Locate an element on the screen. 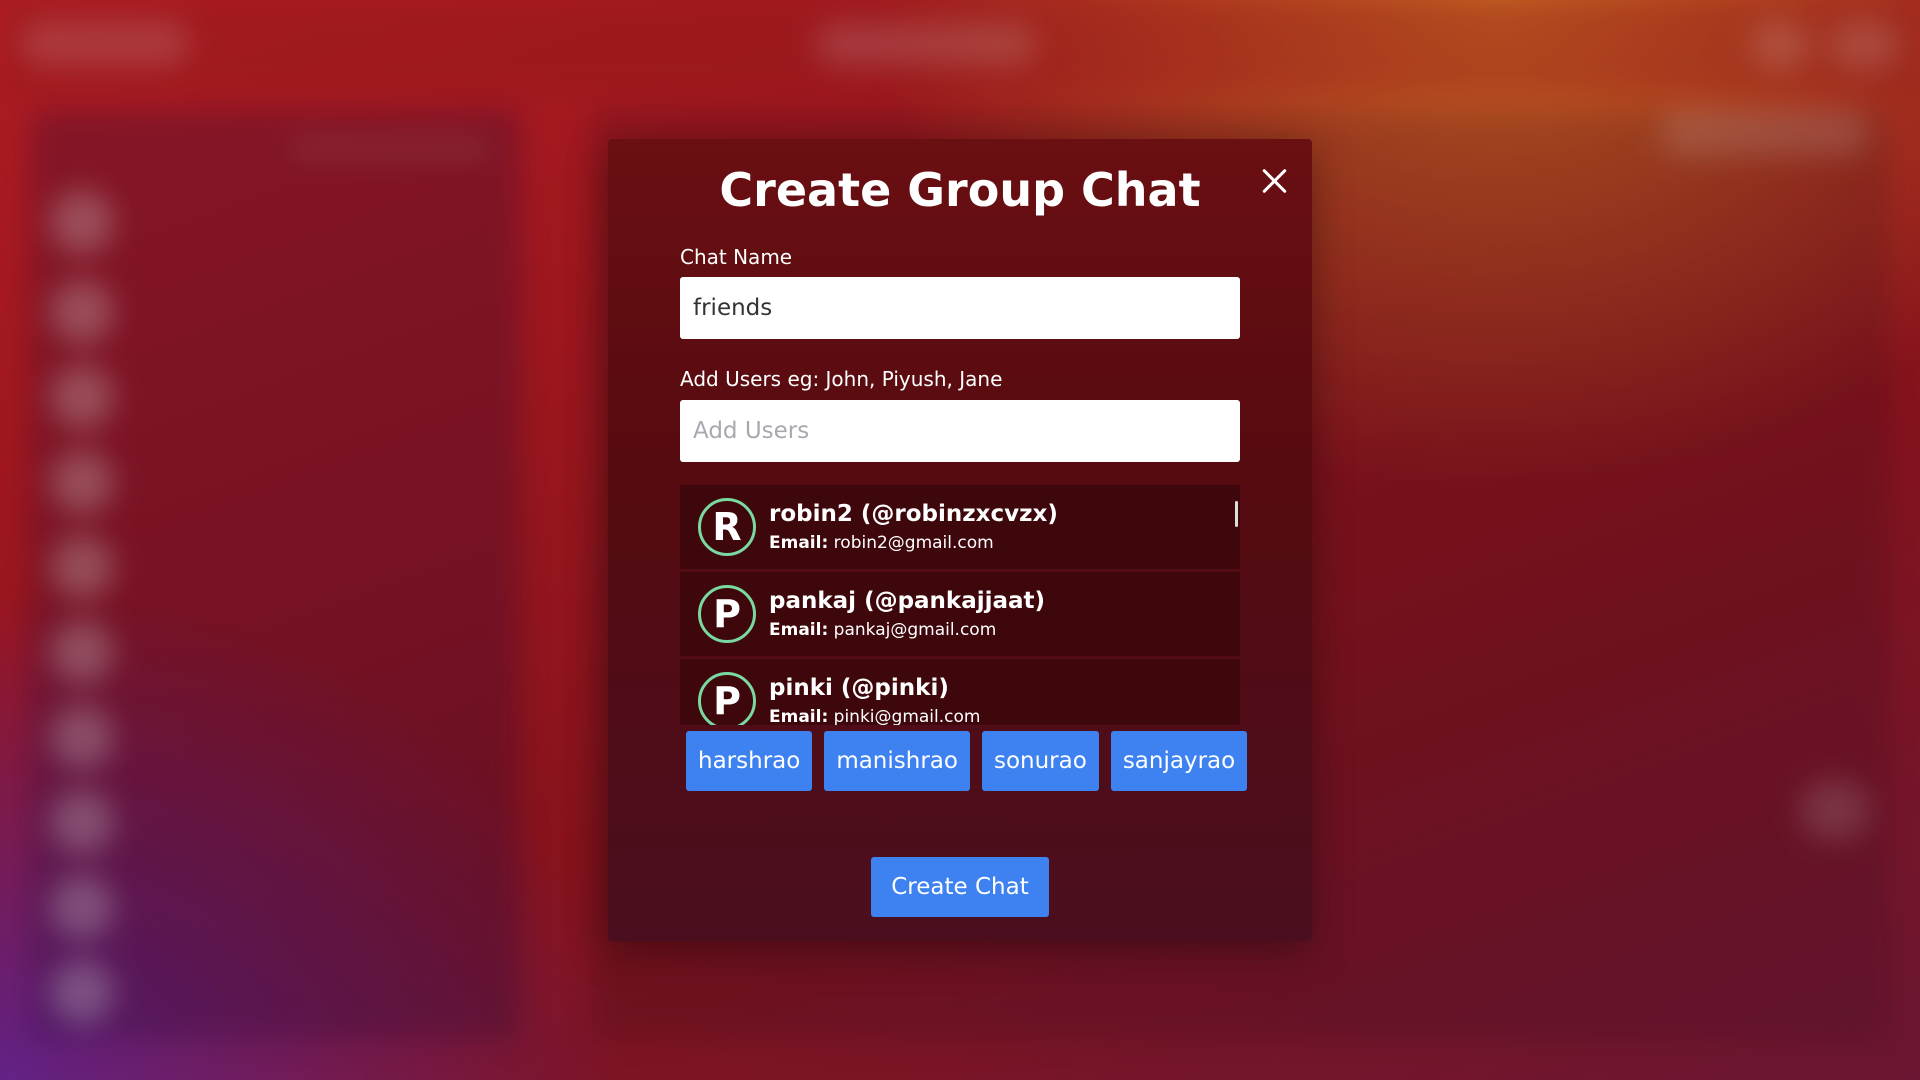  user-avatar: R is located at coordinates (727, 527).